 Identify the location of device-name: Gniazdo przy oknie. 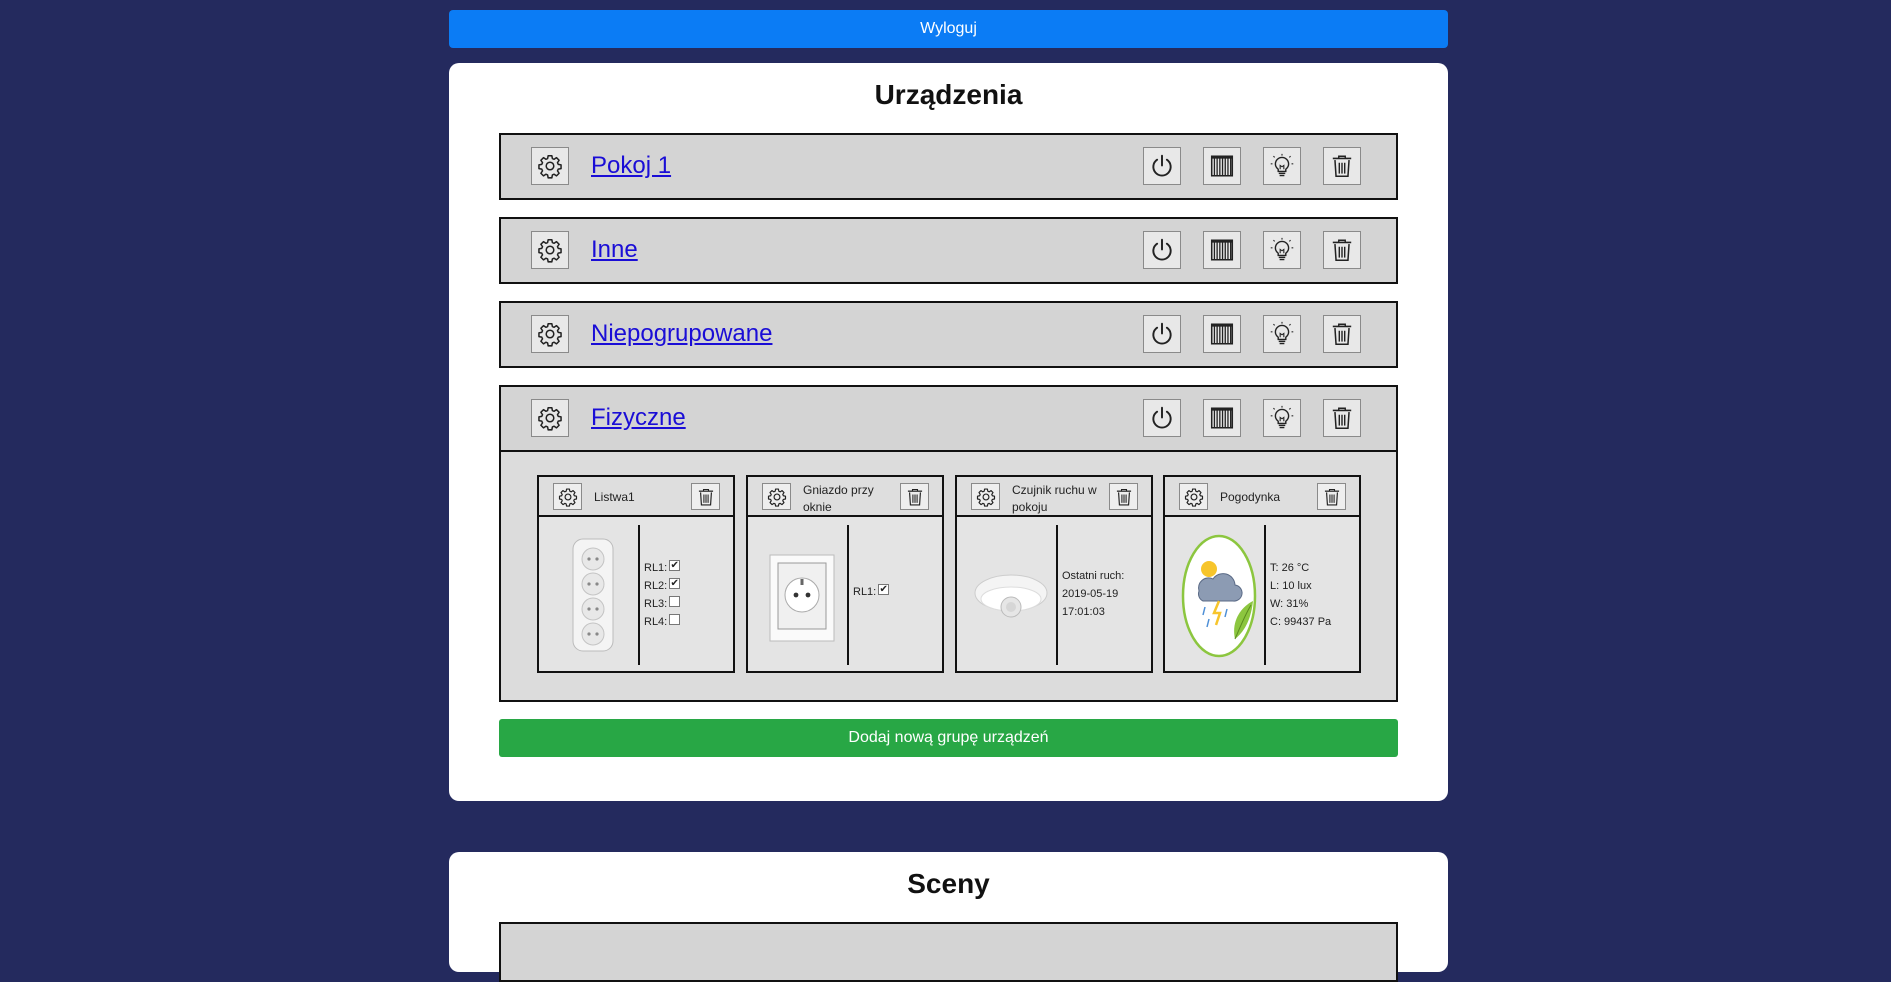
(838, 498).